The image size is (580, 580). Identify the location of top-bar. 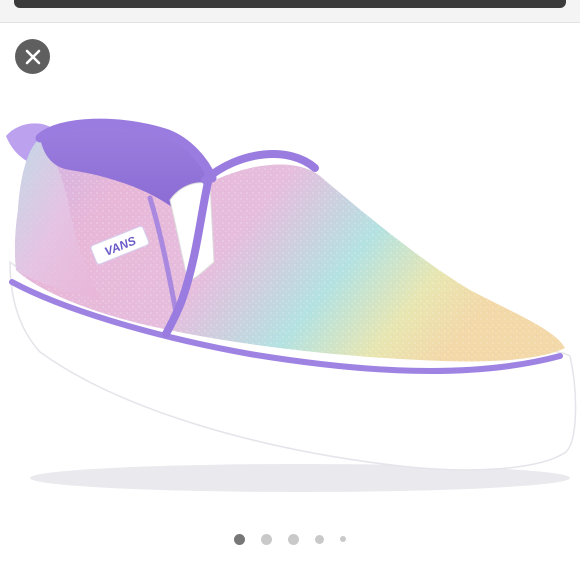
(290, 4).